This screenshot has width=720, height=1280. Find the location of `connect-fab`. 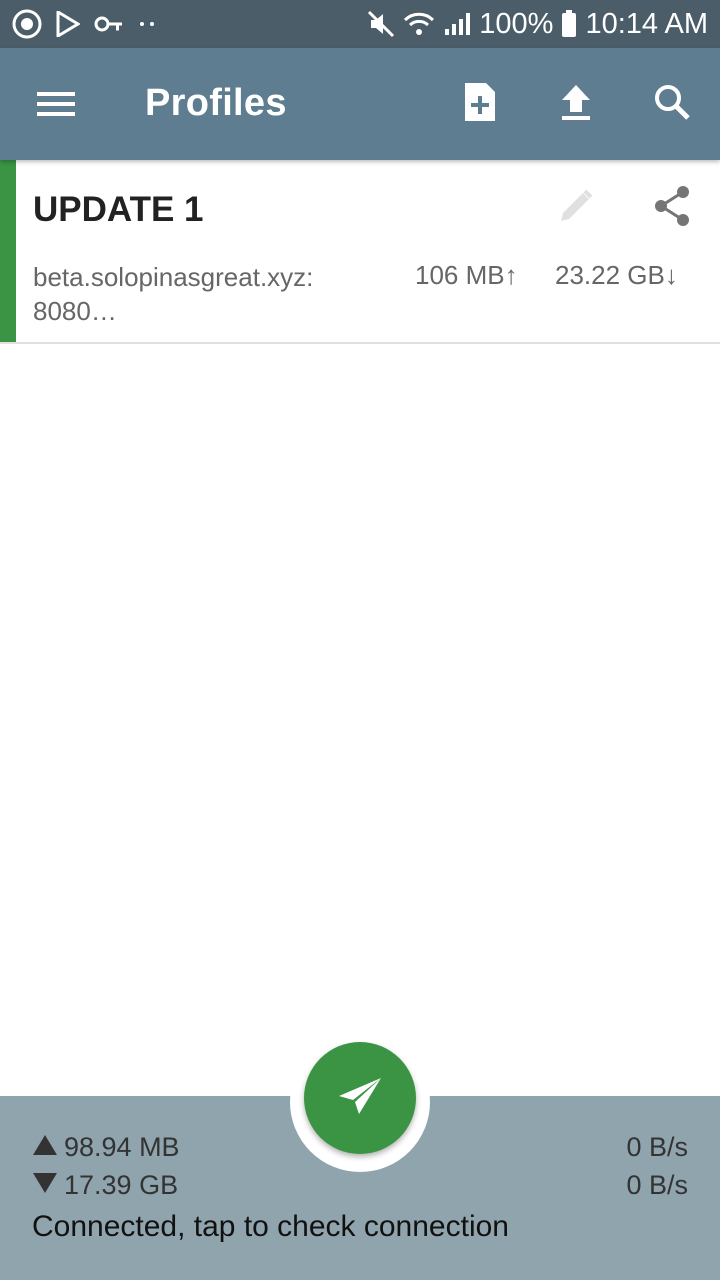

connect-fab is located at coordinates (360, 1098).